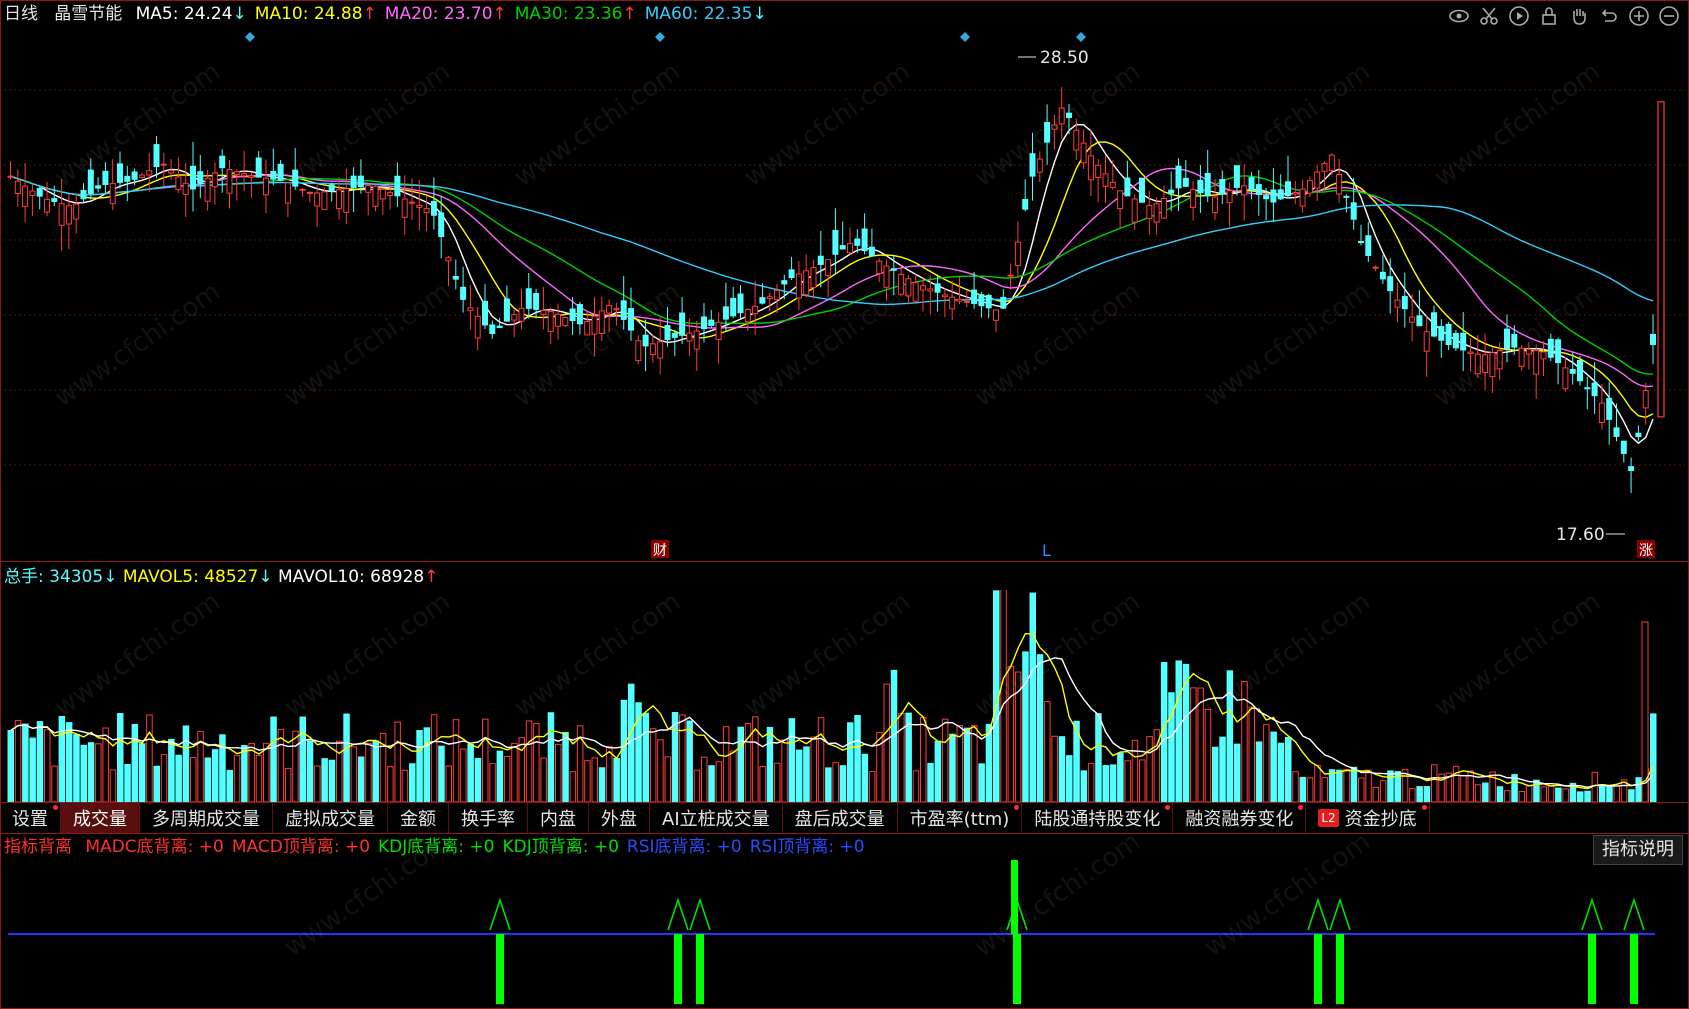 This screenshot has height=1009, width=1689. Describe the element at coordinates (100, 818) in the screenshot. I see `tab-1: 成交量` at that location.